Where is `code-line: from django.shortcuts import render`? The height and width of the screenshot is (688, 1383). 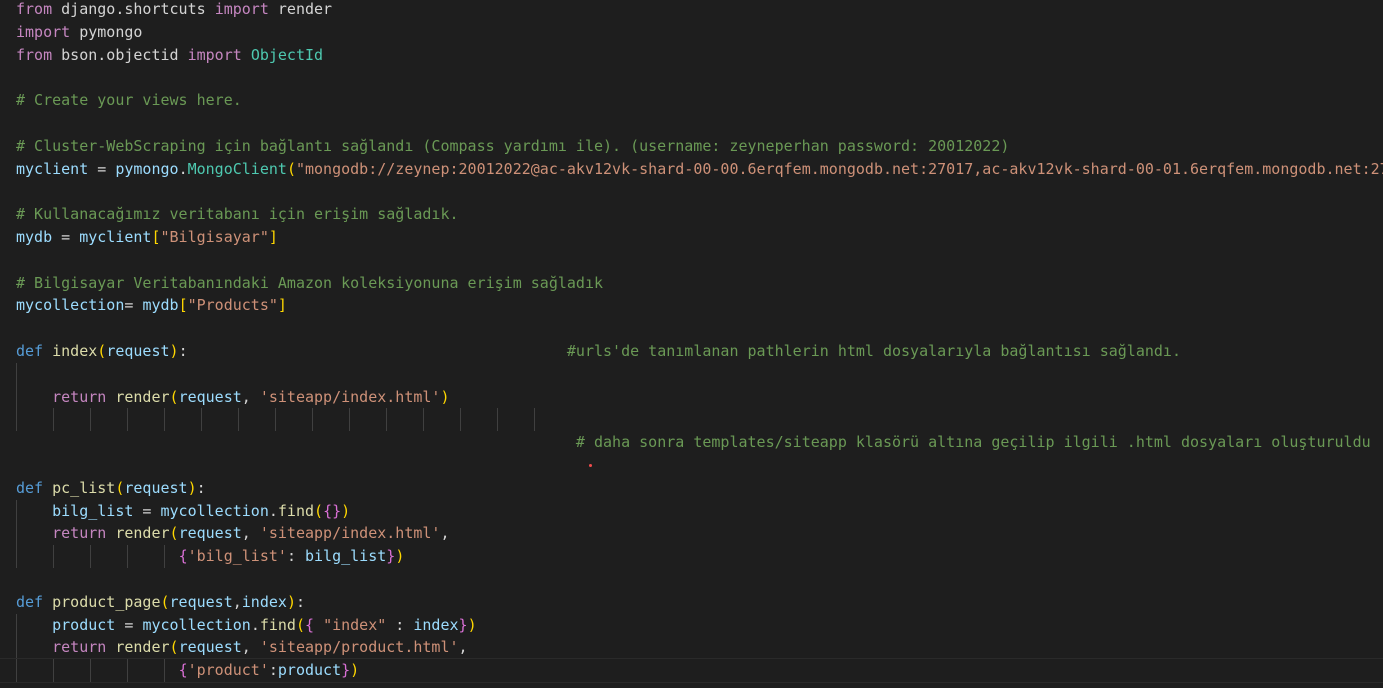
code-line: from django.shortcuts import render is located at coordinates (699, 10).